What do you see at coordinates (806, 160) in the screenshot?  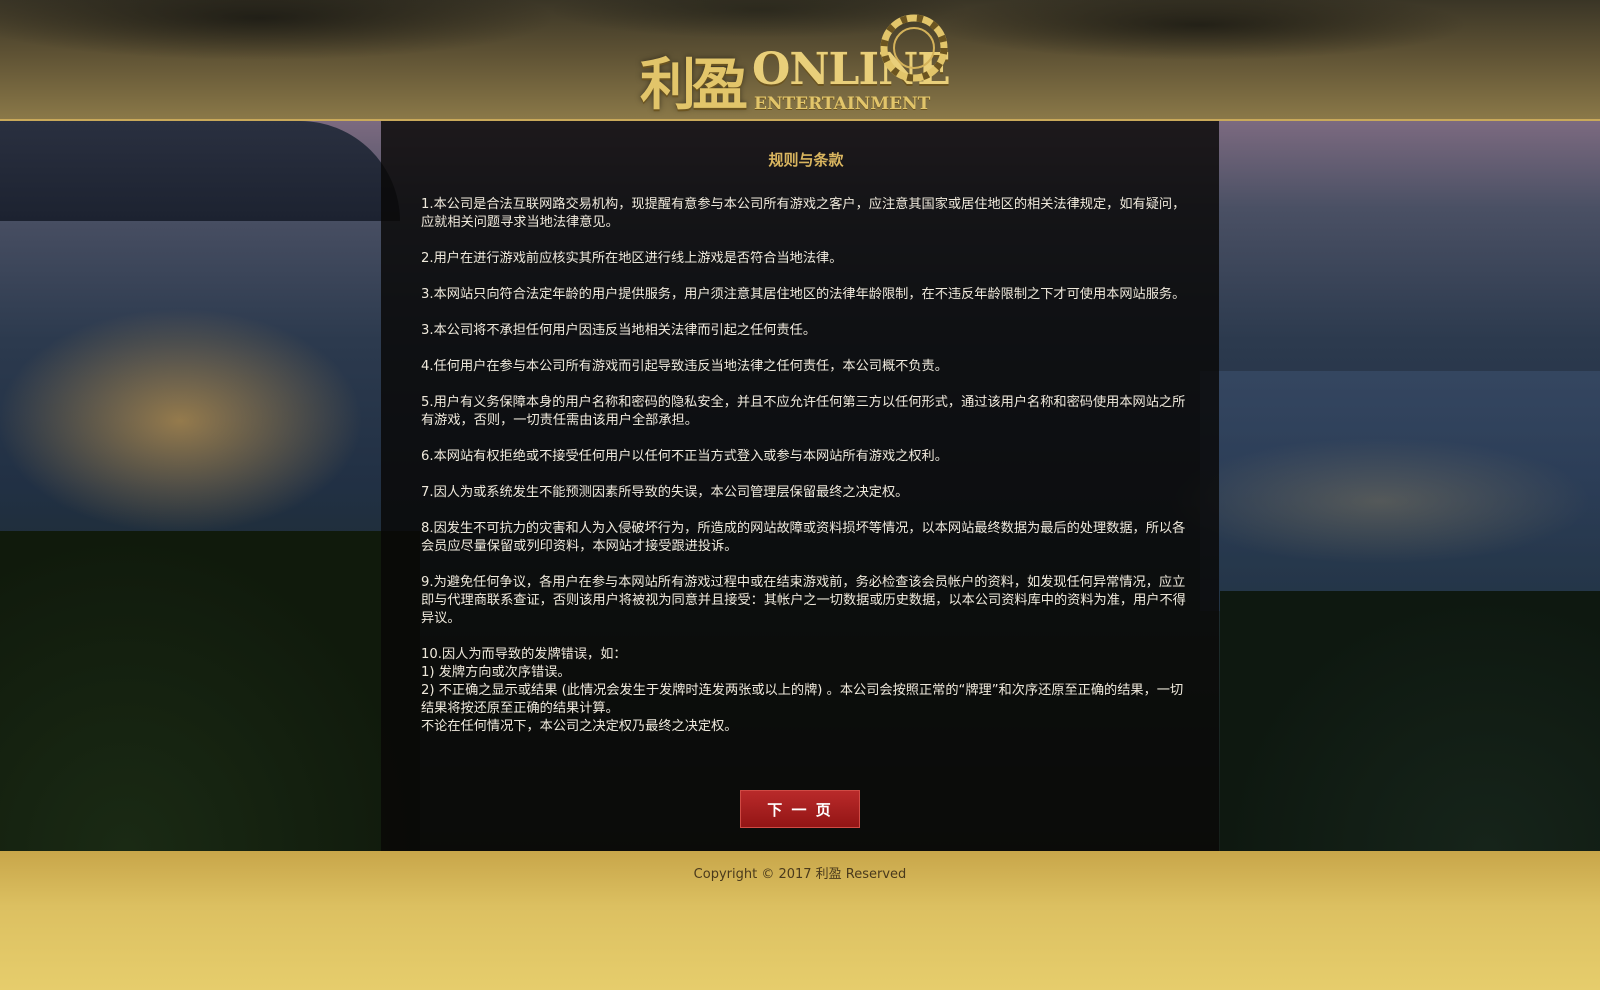 I see `page-title: 规则与条款` at bounding box center [806, 160].